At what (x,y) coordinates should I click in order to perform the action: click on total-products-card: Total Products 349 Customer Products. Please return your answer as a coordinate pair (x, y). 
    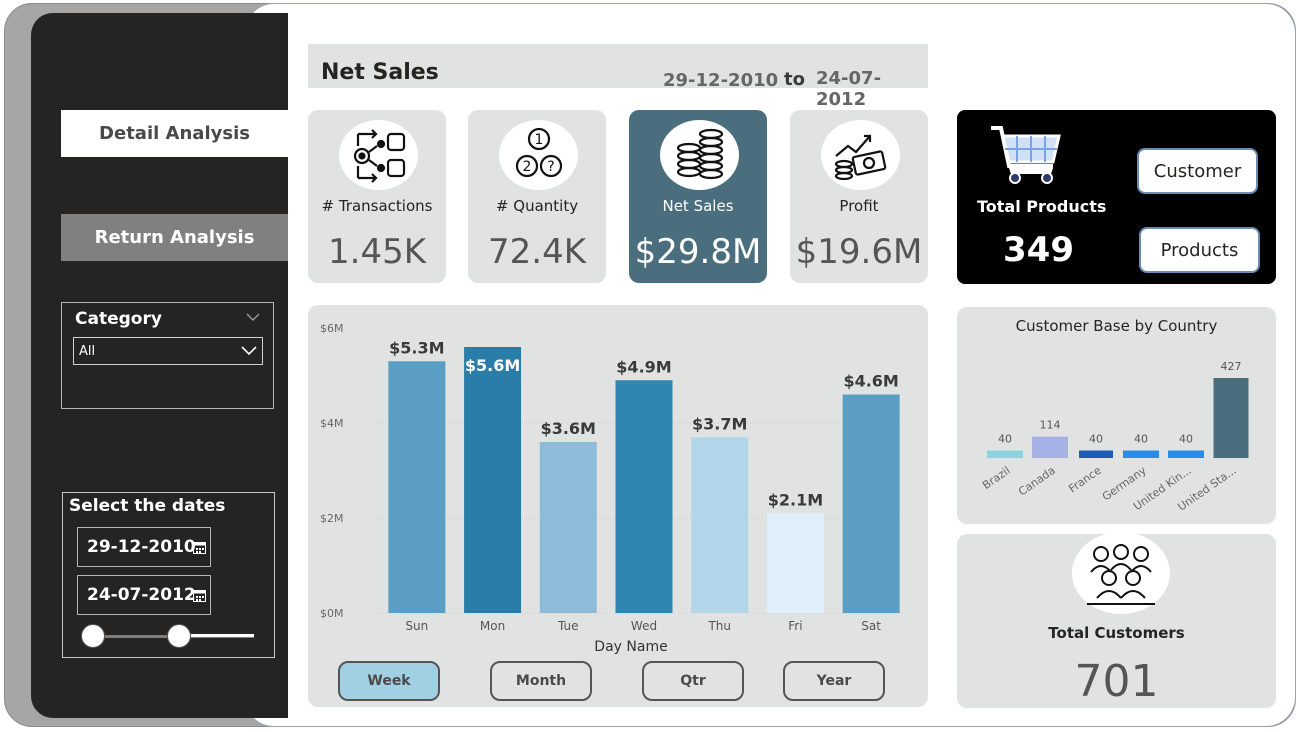
    Looking at the image, I should click on (1116, 197).